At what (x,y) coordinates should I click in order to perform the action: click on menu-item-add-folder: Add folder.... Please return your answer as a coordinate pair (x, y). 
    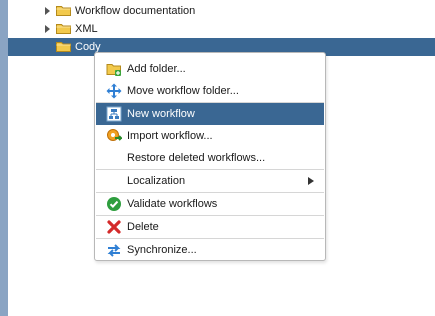
    Looking at the image, I should click on (210, 69).